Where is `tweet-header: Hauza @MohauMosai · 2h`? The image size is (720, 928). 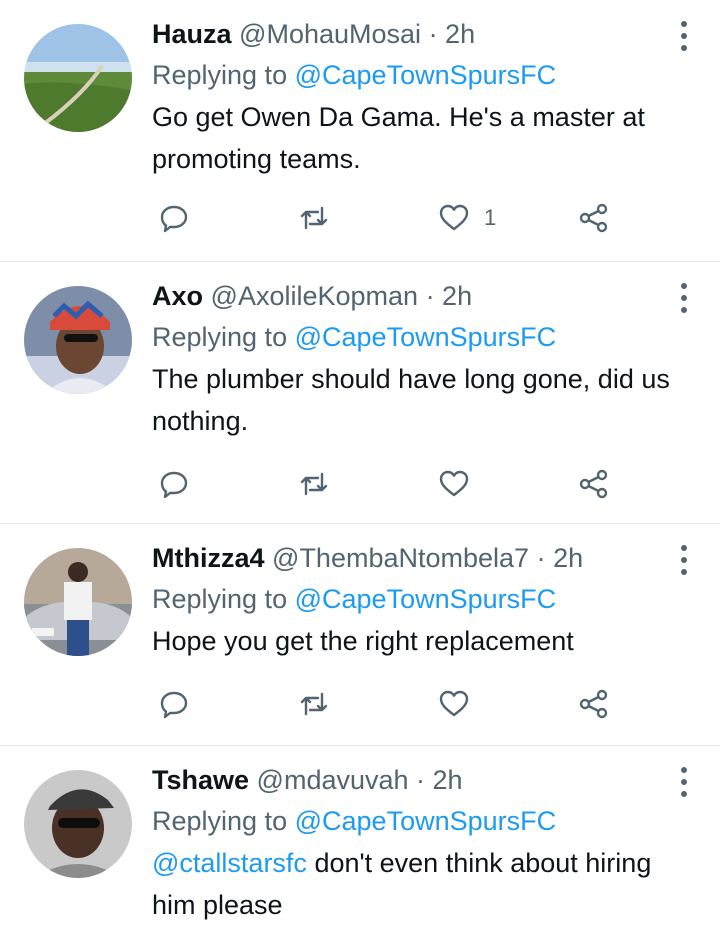 tweet-header: Hauza @MohauMosai · 2h is located at coordinates (416, 34).